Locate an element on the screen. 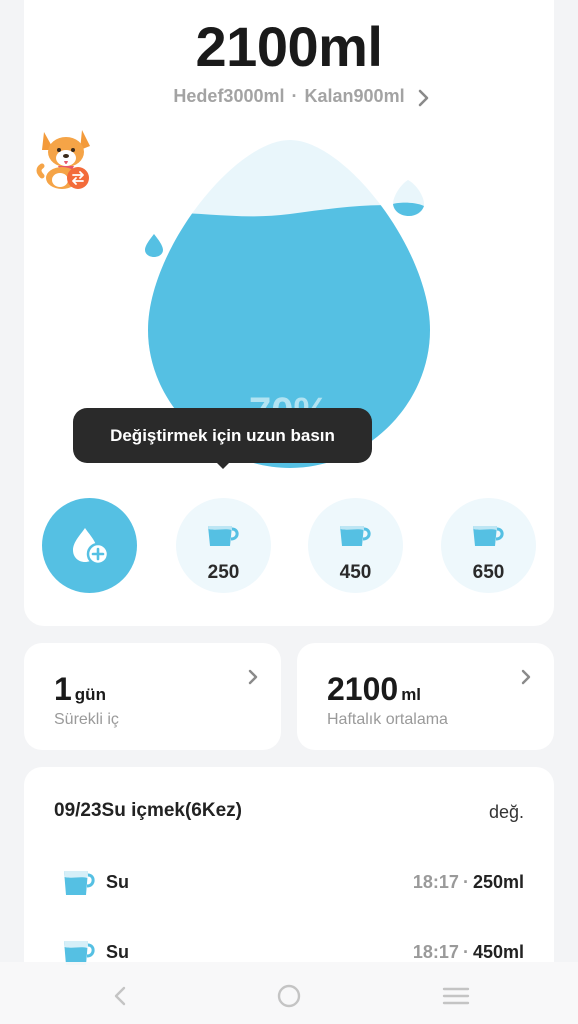 The width and height of the screenshot is (578, 1024). system-navigation-bar is located at coordinates (289, 993).